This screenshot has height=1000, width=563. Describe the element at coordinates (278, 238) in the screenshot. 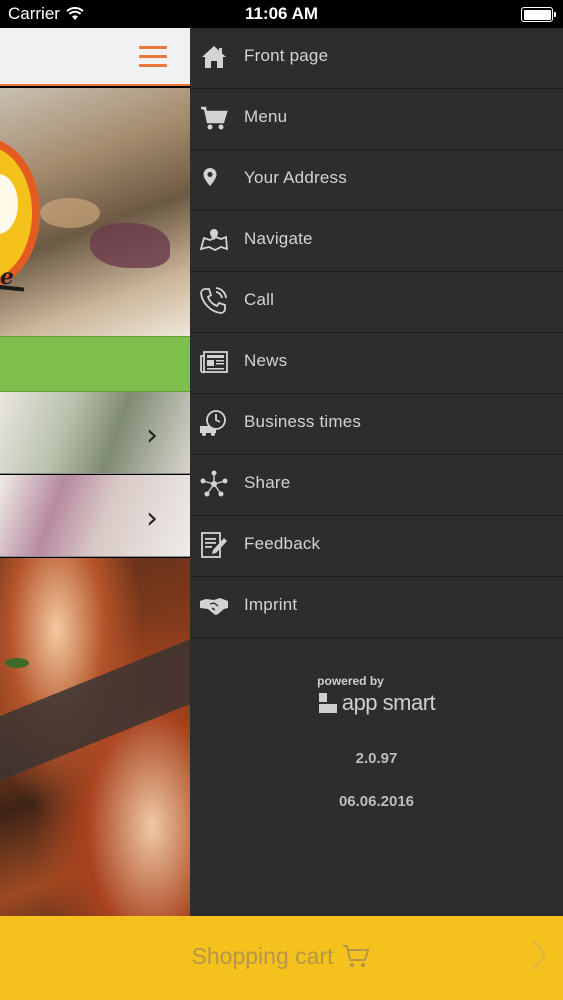

I see `menu-item-label: Navigate` at that location.